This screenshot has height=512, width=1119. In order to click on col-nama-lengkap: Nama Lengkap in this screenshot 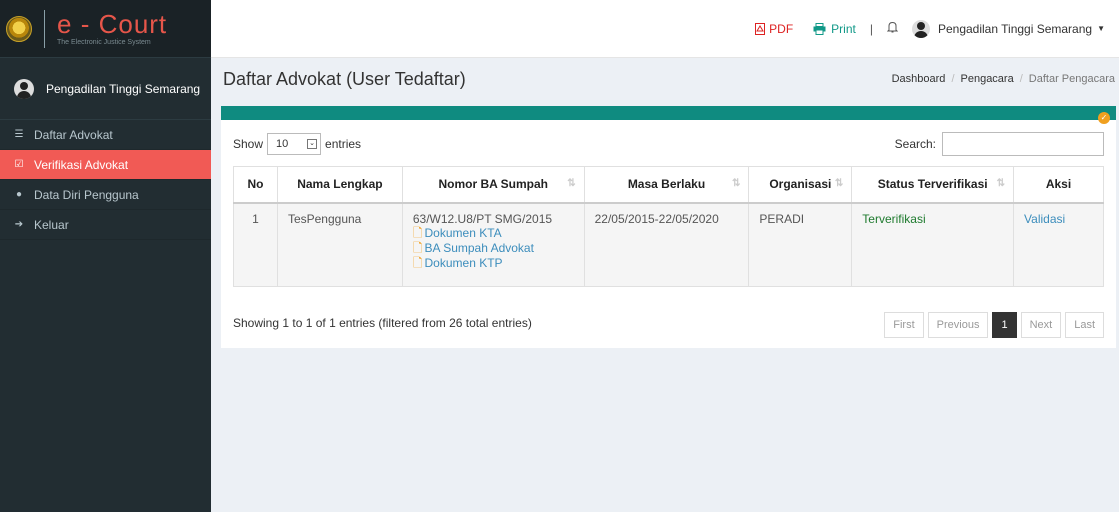, I will do `click(339, 185)`.